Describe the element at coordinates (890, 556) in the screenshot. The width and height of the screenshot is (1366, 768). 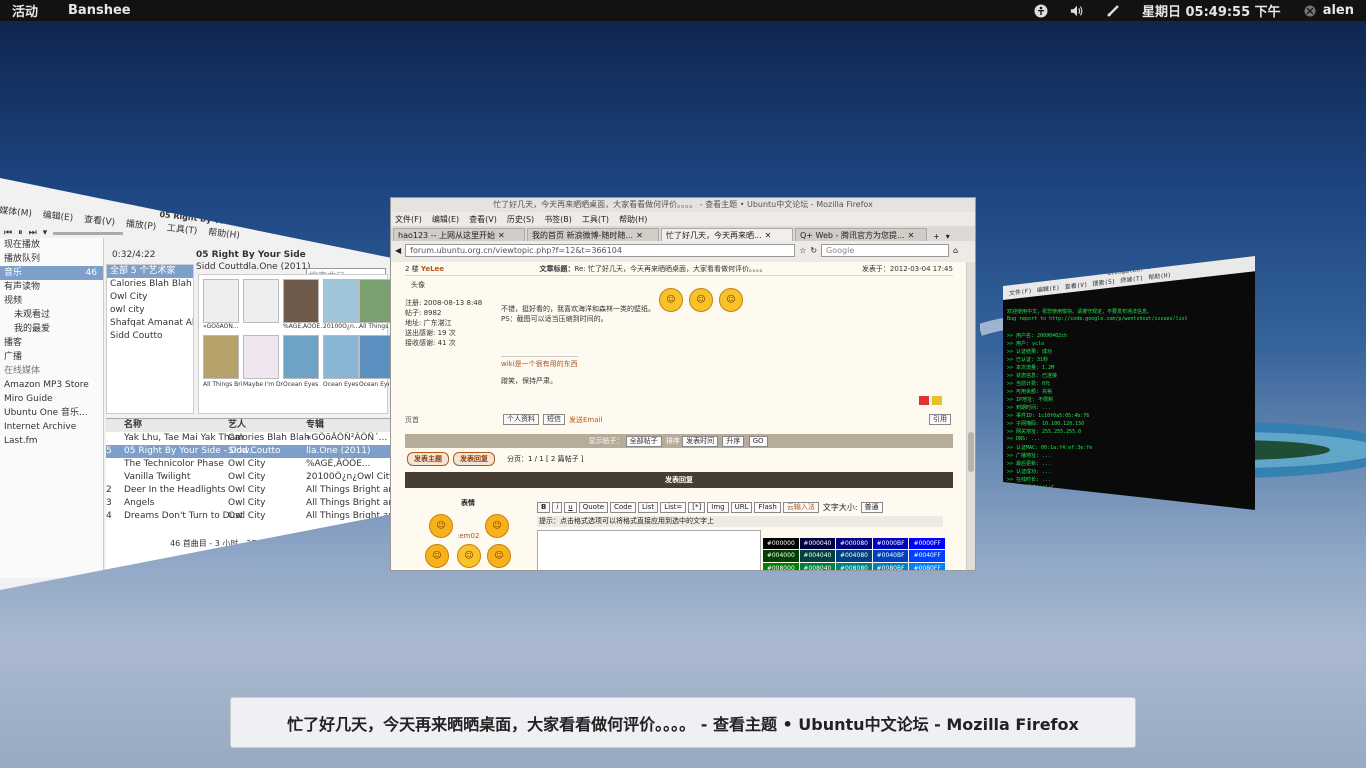
I see `color-swatch: #0040BF` at that location.